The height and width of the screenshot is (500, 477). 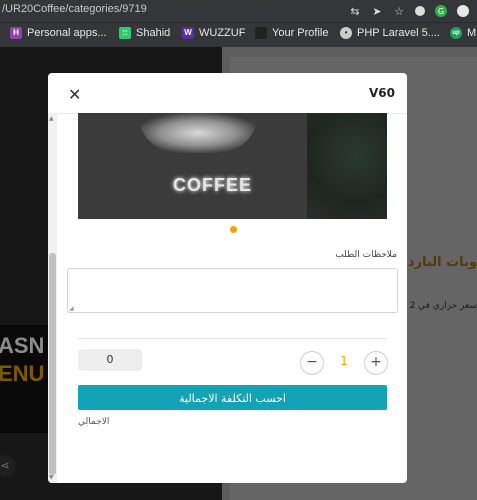 I want to click on grammarly-icon: G, so click(x=441, y=11).